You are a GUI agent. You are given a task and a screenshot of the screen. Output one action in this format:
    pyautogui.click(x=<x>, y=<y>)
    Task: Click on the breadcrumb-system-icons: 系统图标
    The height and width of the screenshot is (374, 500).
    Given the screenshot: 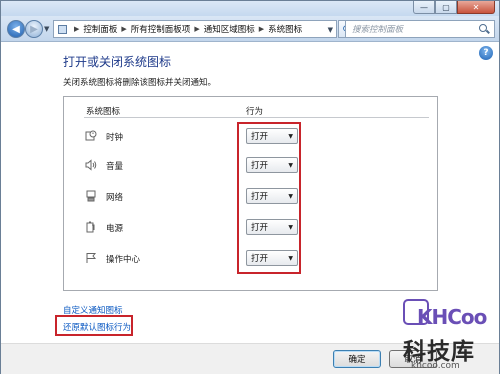 What is the action you would take?
    pyautogui.click(x=285, y=29)
    